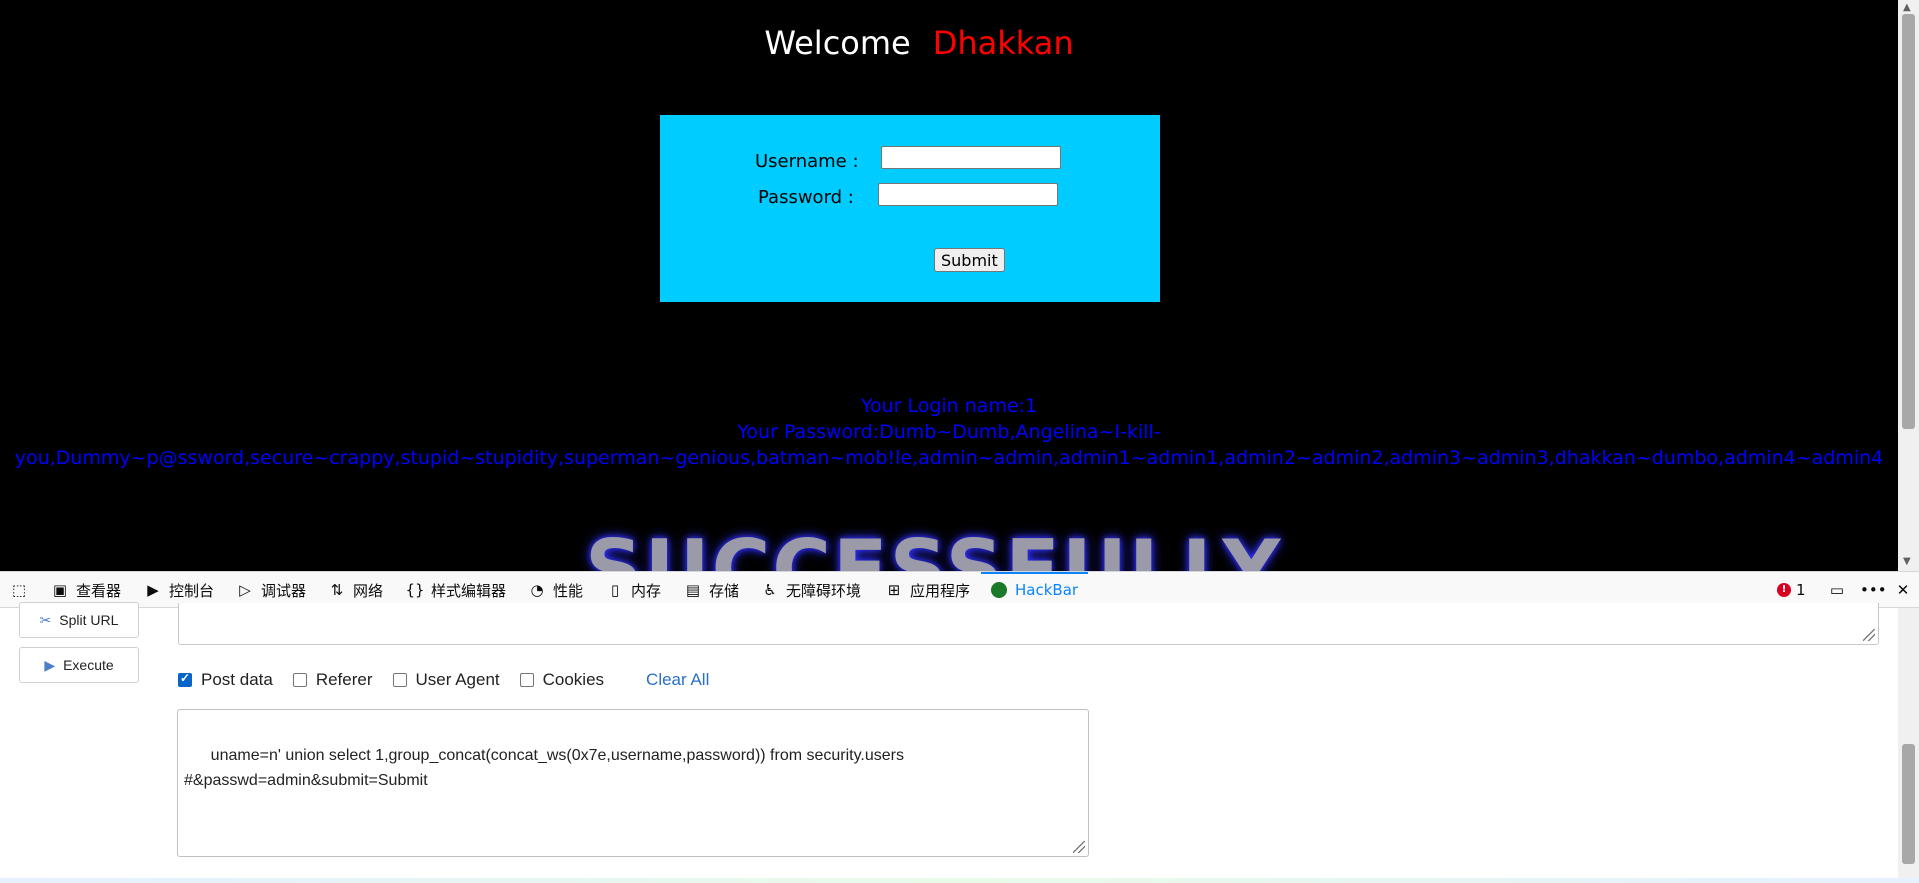 The image size is (1919, 883). Describe the element at coordinates (415, 590) in the screenshot. I see `style-editor-icon: {}` at that location.